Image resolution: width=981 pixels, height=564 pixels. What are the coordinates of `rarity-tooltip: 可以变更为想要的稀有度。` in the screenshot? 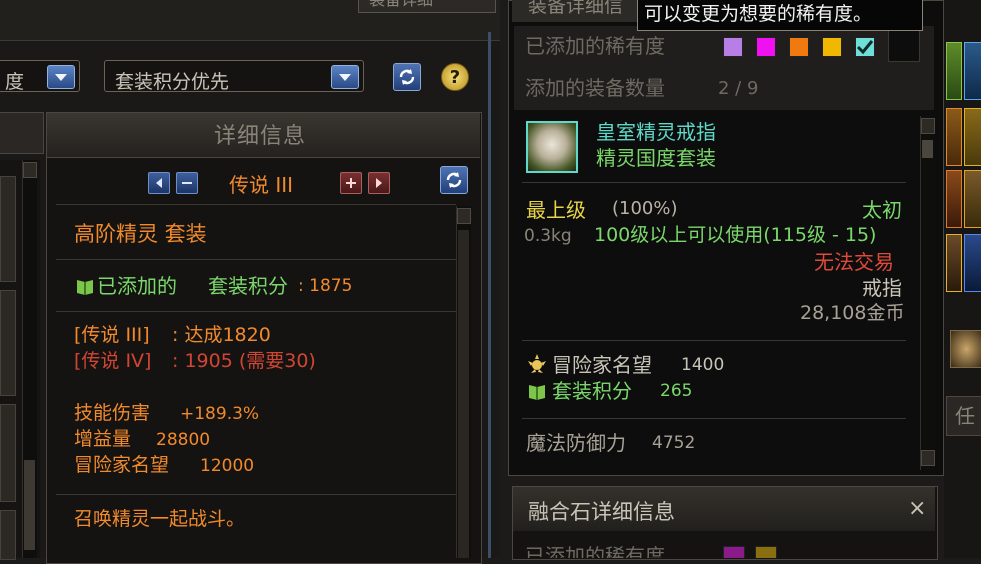 It's located at (780, 15).